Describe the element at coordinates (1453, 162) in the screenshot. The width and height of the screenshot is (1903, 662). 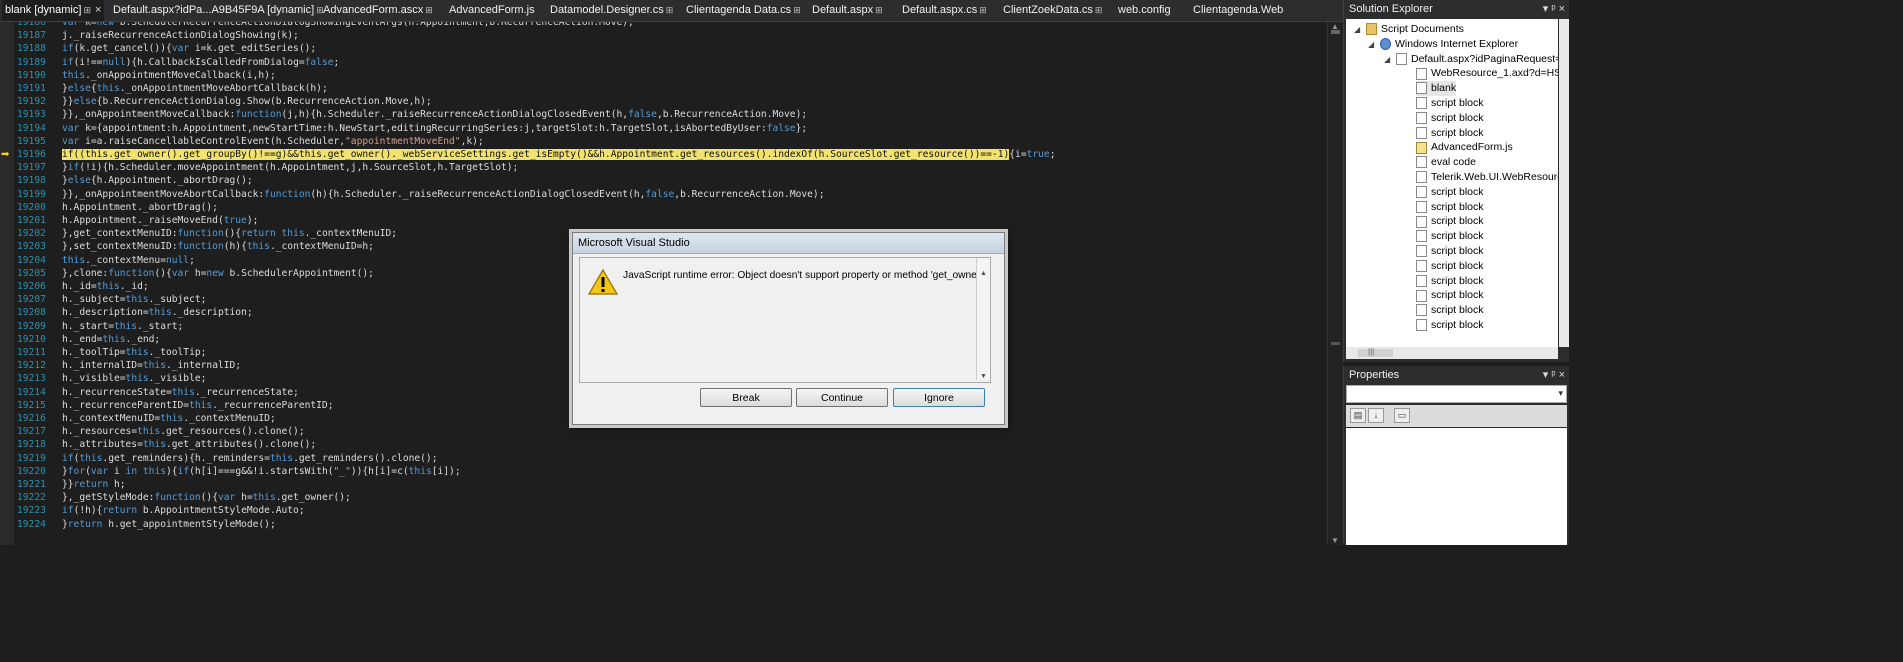
I see `tree-item-label: eval code` at that location.